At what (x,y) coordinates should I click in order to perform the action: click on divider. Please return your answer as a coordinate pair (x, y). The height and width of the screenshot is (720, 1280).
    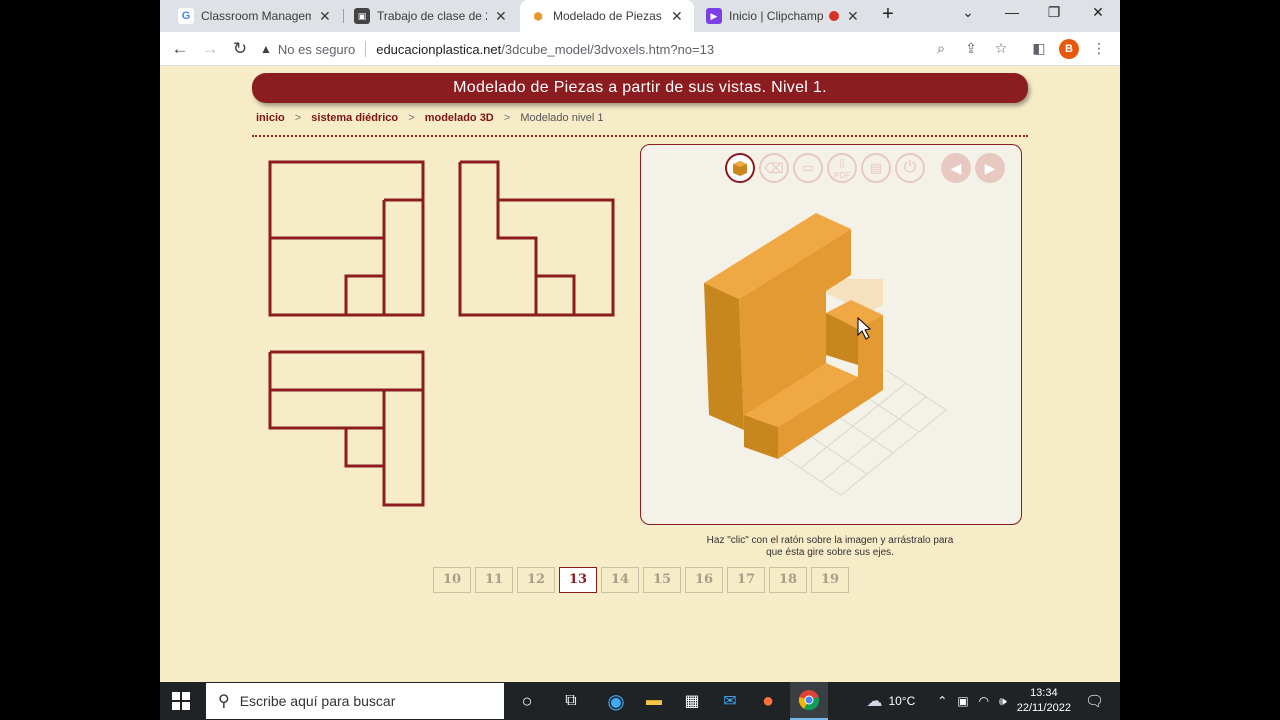
    Looking at the image, I should click on (366, 49).